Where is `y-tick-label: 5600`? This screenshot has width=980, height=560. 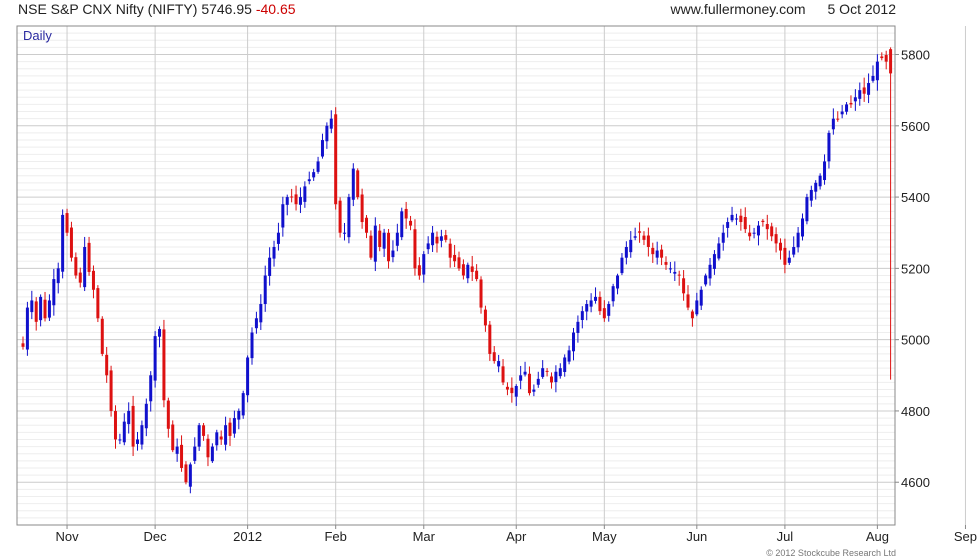
y-tick-label: 5600 is located at coordinates (915, 126).